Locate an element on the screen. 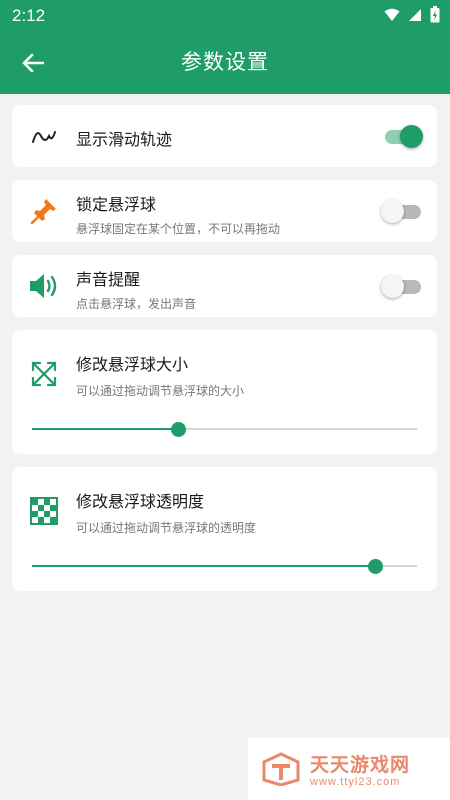  battery-icon is located at coordinates (435, 14).